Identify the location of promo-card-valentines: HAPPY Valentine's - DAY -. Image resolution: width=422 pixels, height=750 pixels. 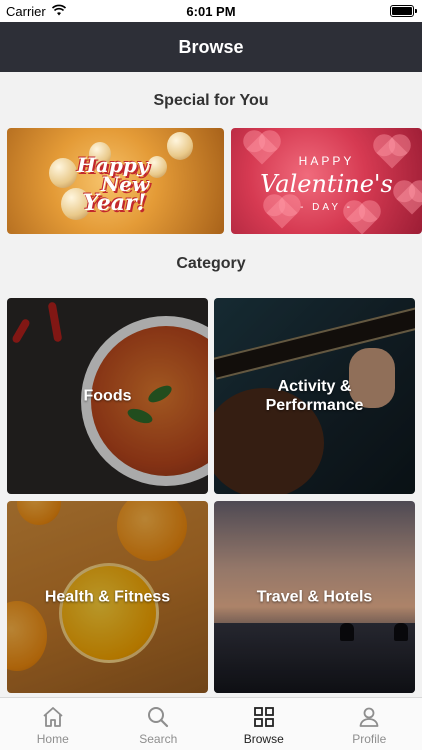
(326, 181).